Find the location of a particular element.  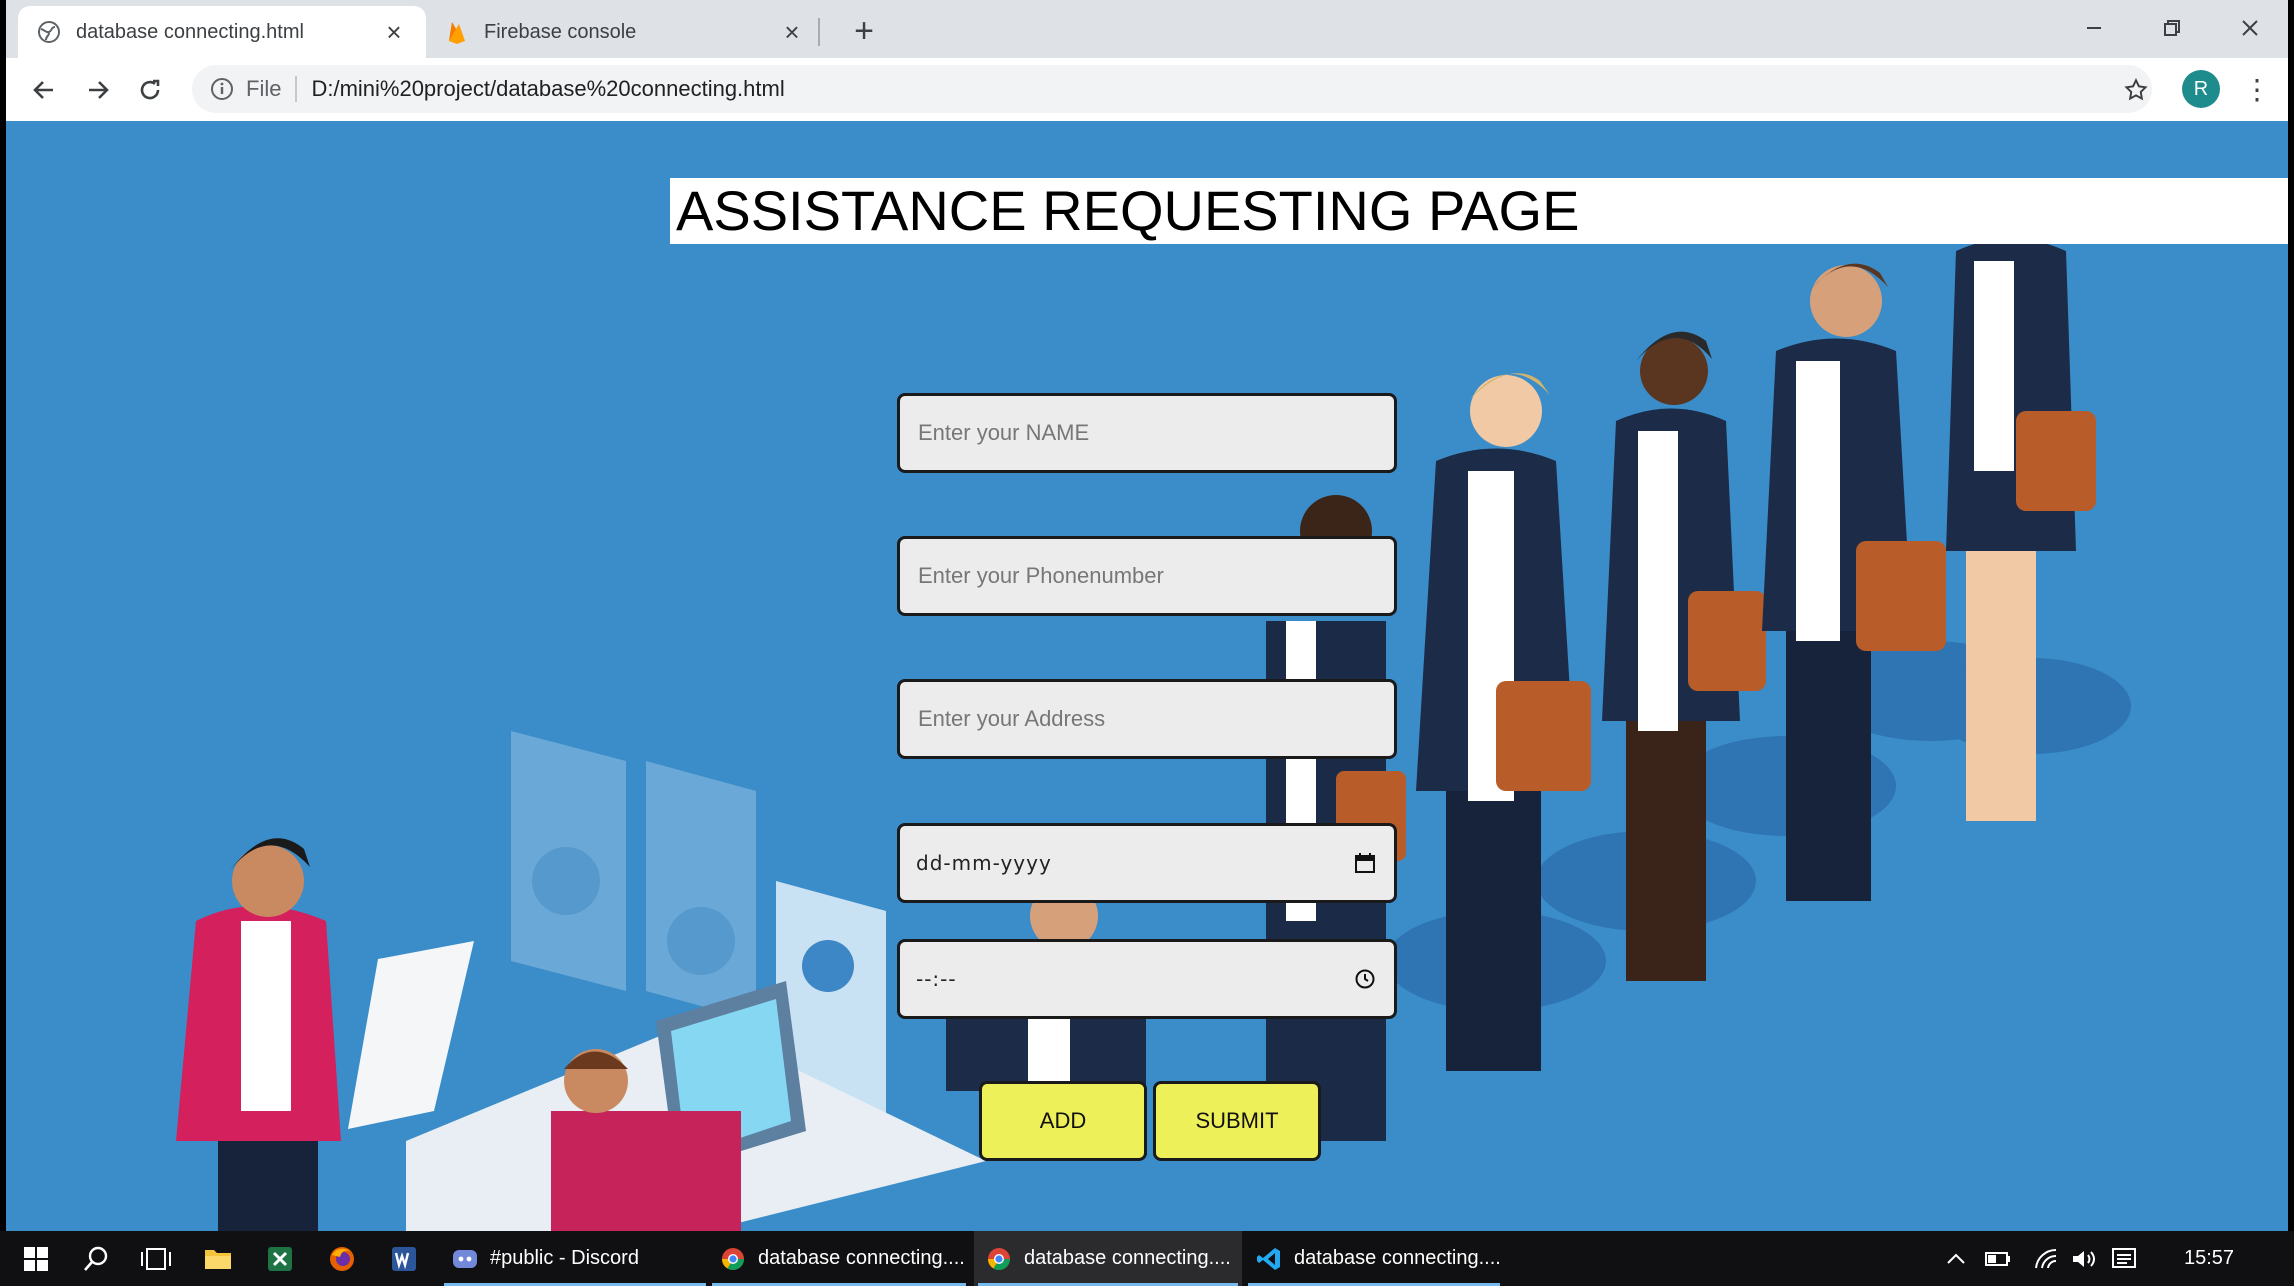

omnibox-divider is located at coordinates (296, 89).